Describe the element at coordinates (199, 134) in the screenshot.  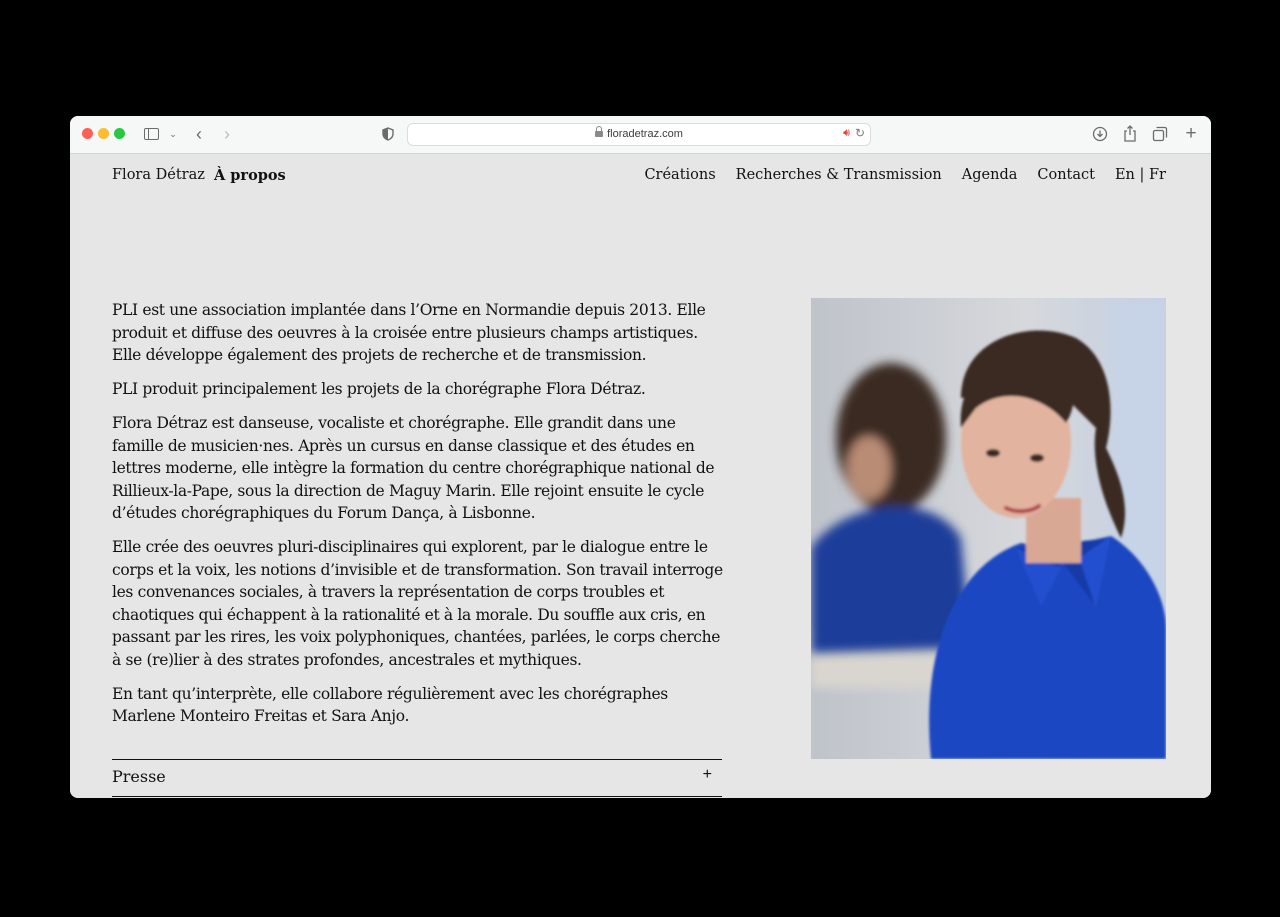
I see `back-arrow-icon: ‹` at that location.